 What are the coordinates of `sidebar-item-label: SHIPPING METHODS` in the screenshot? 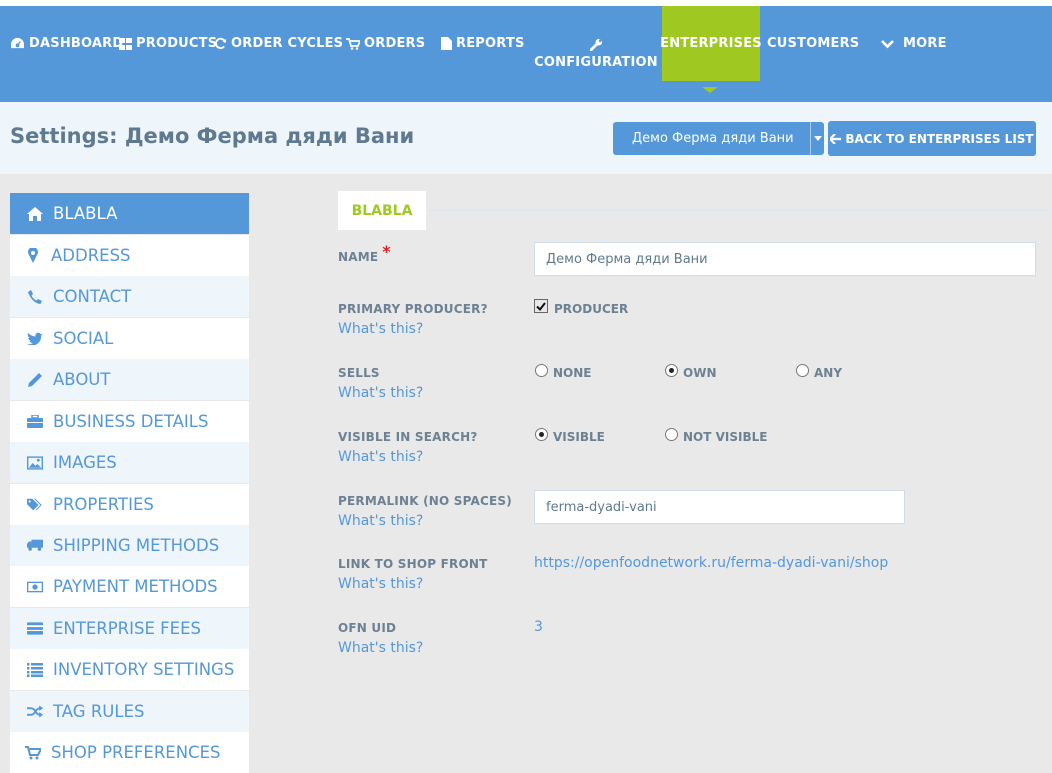 It's located at (136, 545).